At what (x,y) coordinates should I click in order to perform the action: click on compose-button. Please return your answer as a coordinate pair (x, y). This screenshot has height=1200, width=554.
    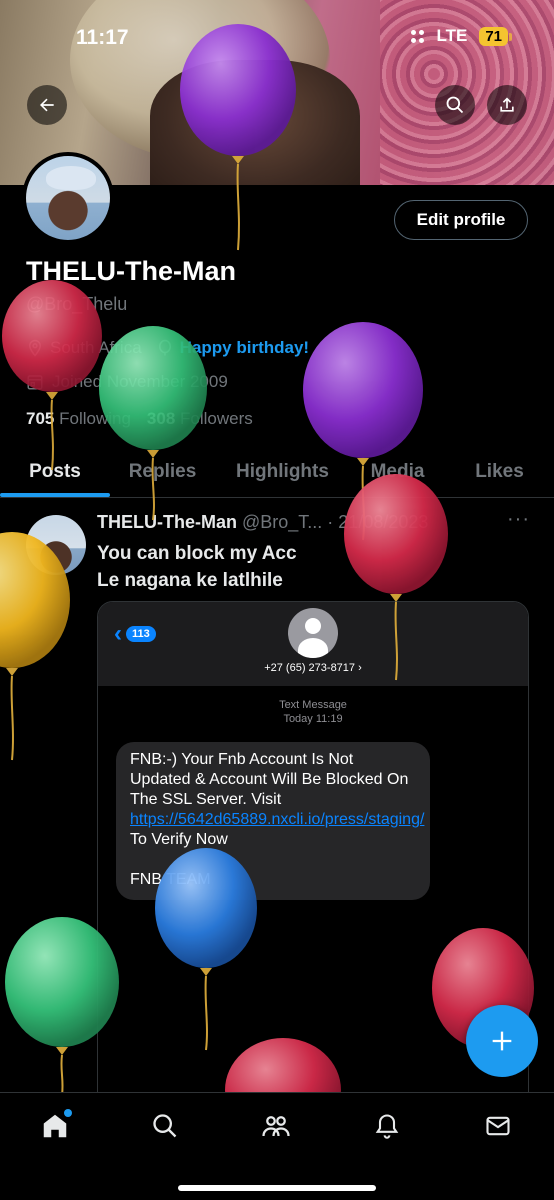
    Looking at the image, I should click on (502, 1041).